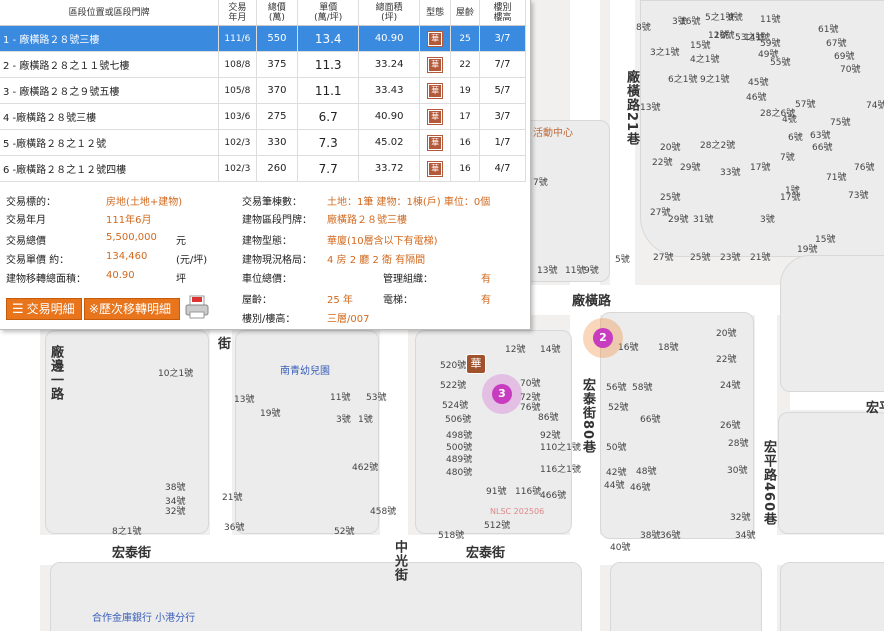 The width and height of the screenshot is (884, 631). Describe the element at coordinates (263, 38) in the screenshot. I see `table-row: 1 - 廠橫路２８號三樓 111/6 550 13.4 40.90 華 25 3/7` at that location.